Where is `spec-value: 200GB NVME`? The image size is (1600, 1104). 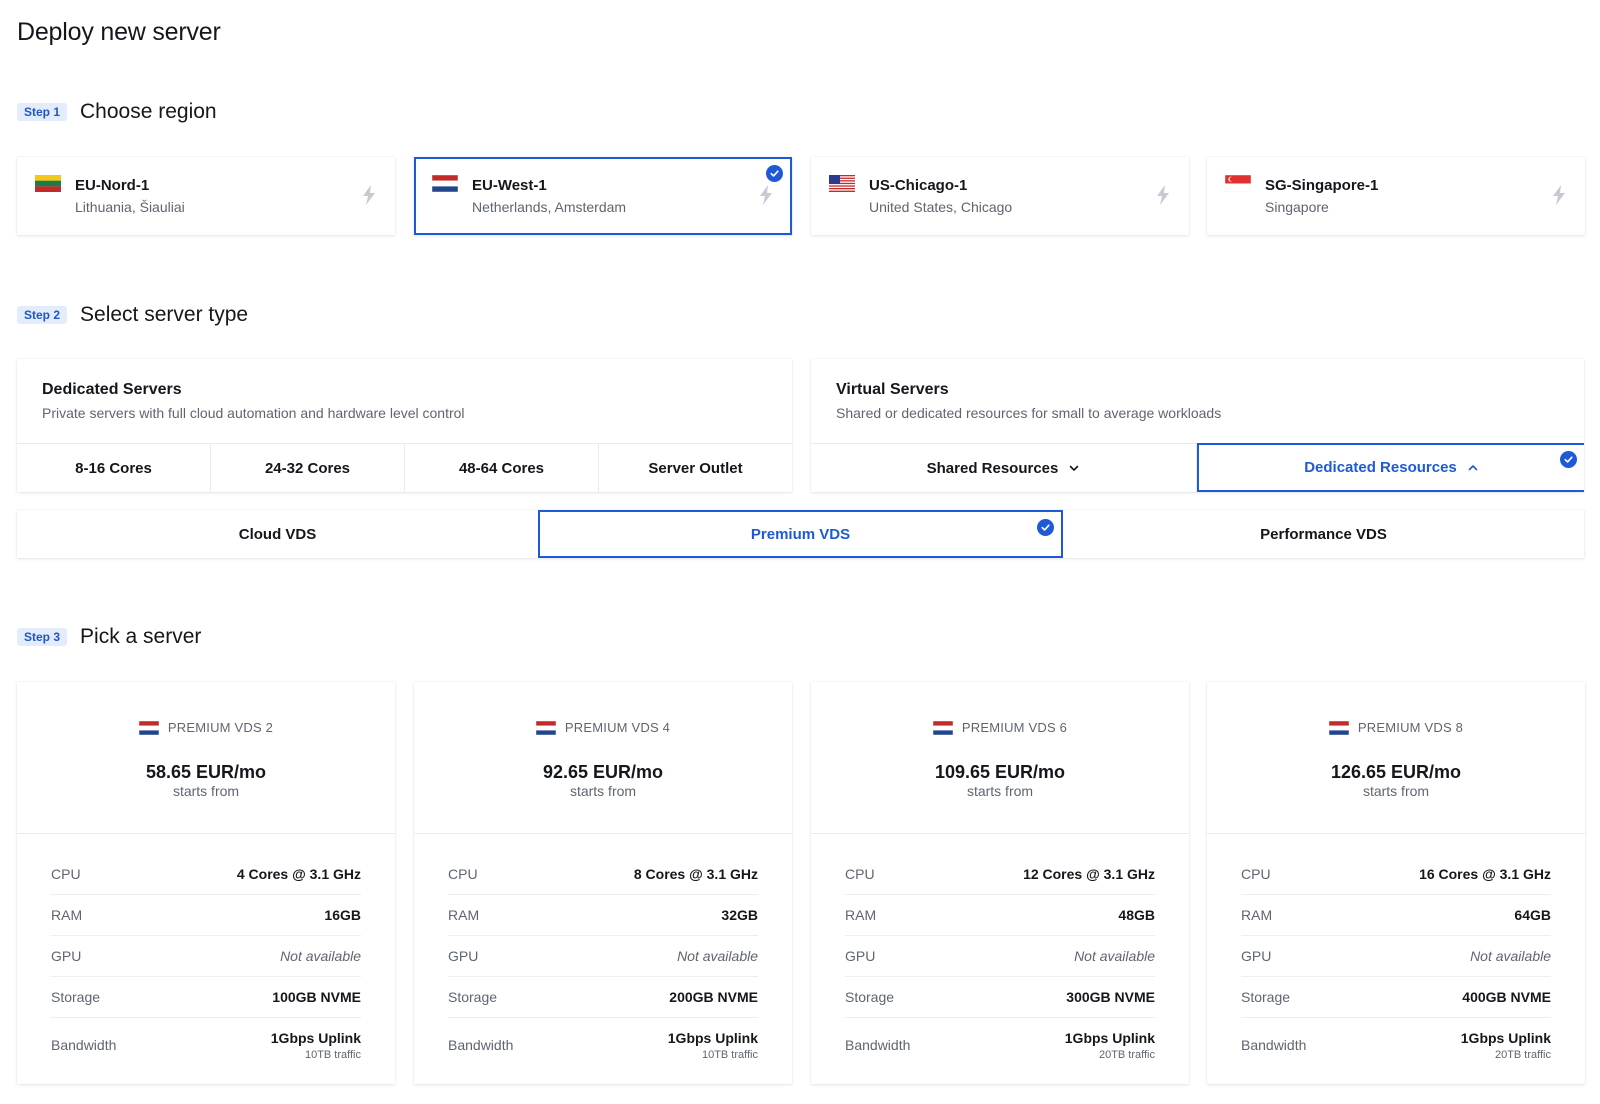 spec-value: 200GB NVME is located at coordinates (713, 997).